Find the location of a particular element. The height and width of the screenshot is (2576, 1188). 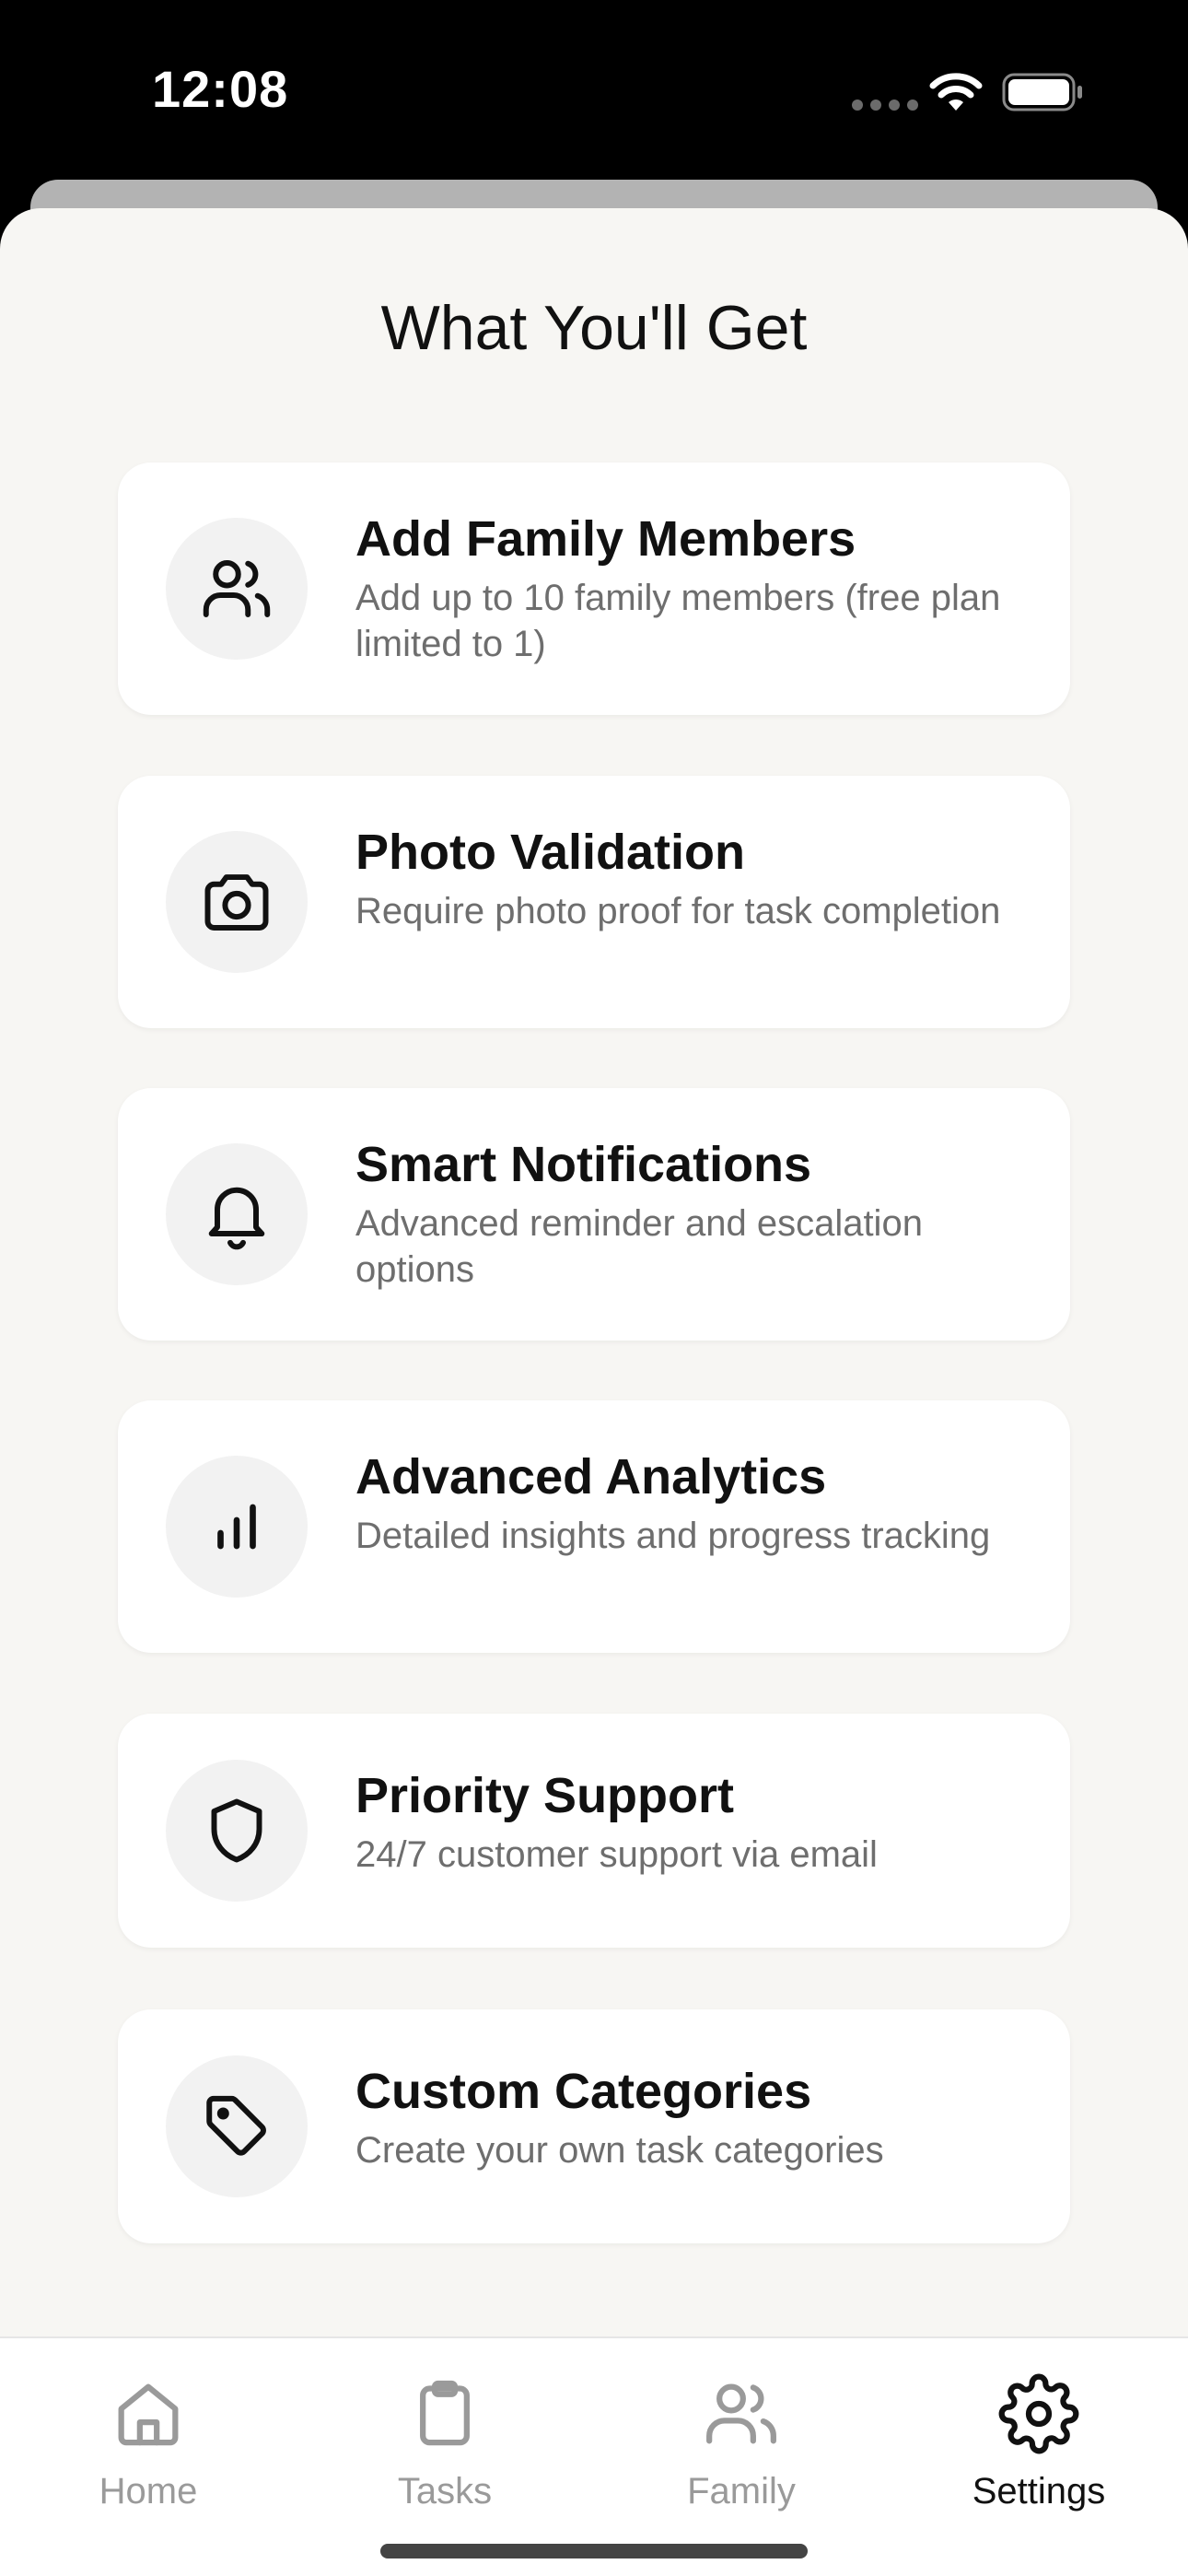

feature-title: Photo Validation is located at coordinates (550, 852).